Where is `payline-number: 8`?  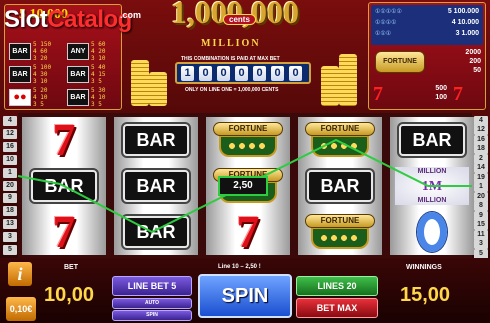
payline-number: 8 is located at coordinates (481, 206).